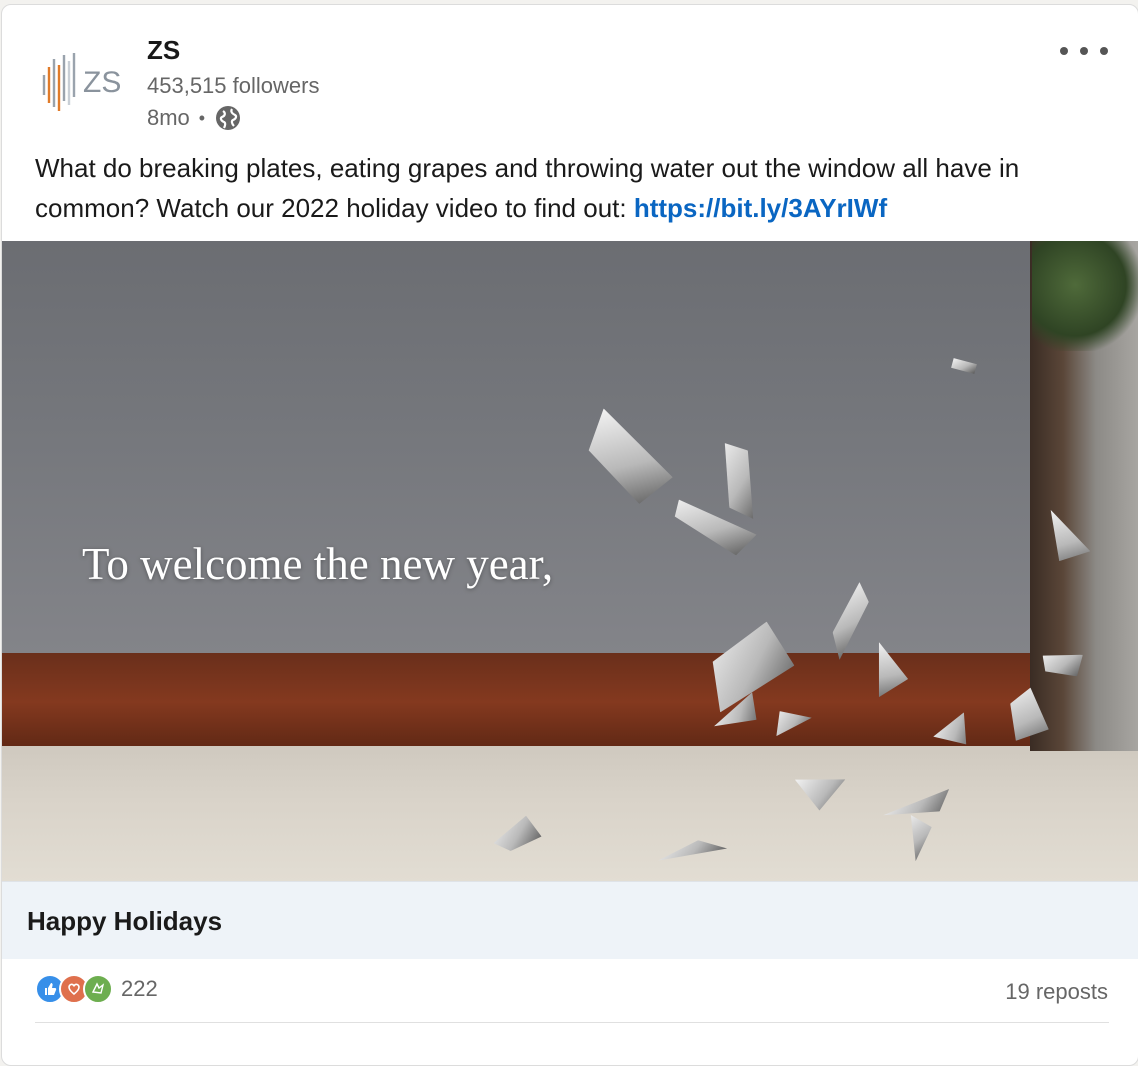 The width and height of the screenshot is (1138, 1066). What do you see at coordinates (228, 118) in the screenshot?
I see `globe-icon` at bounding box center [228, 118].